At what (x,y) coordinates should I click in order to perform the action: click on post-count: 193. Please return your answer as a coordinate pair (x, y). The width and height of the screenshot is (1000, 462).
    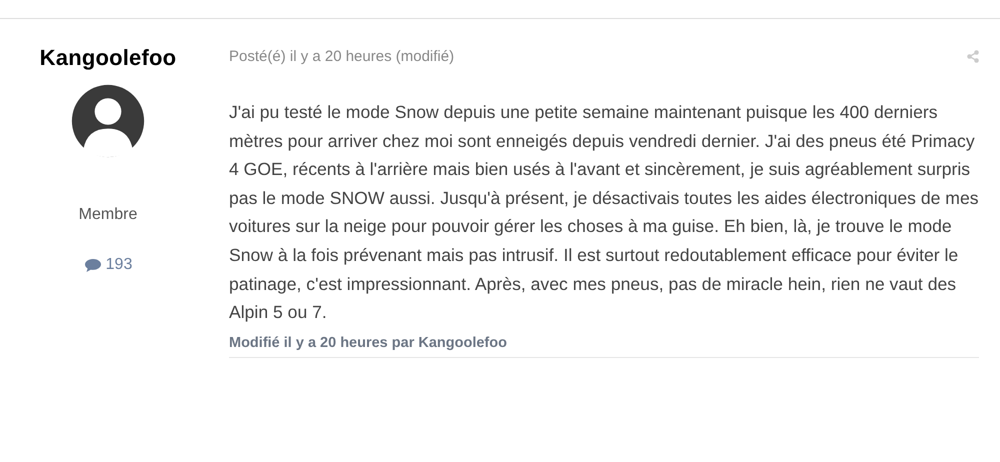
    Looking at the image, I should click on (119, 265).